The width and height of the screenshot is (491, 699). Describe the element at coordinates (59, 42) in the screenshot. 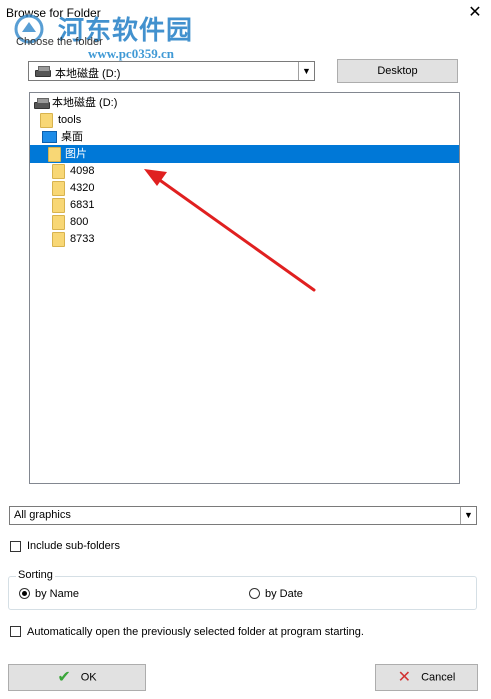

I see `choose-folder-label: Choose the folder` at that location.